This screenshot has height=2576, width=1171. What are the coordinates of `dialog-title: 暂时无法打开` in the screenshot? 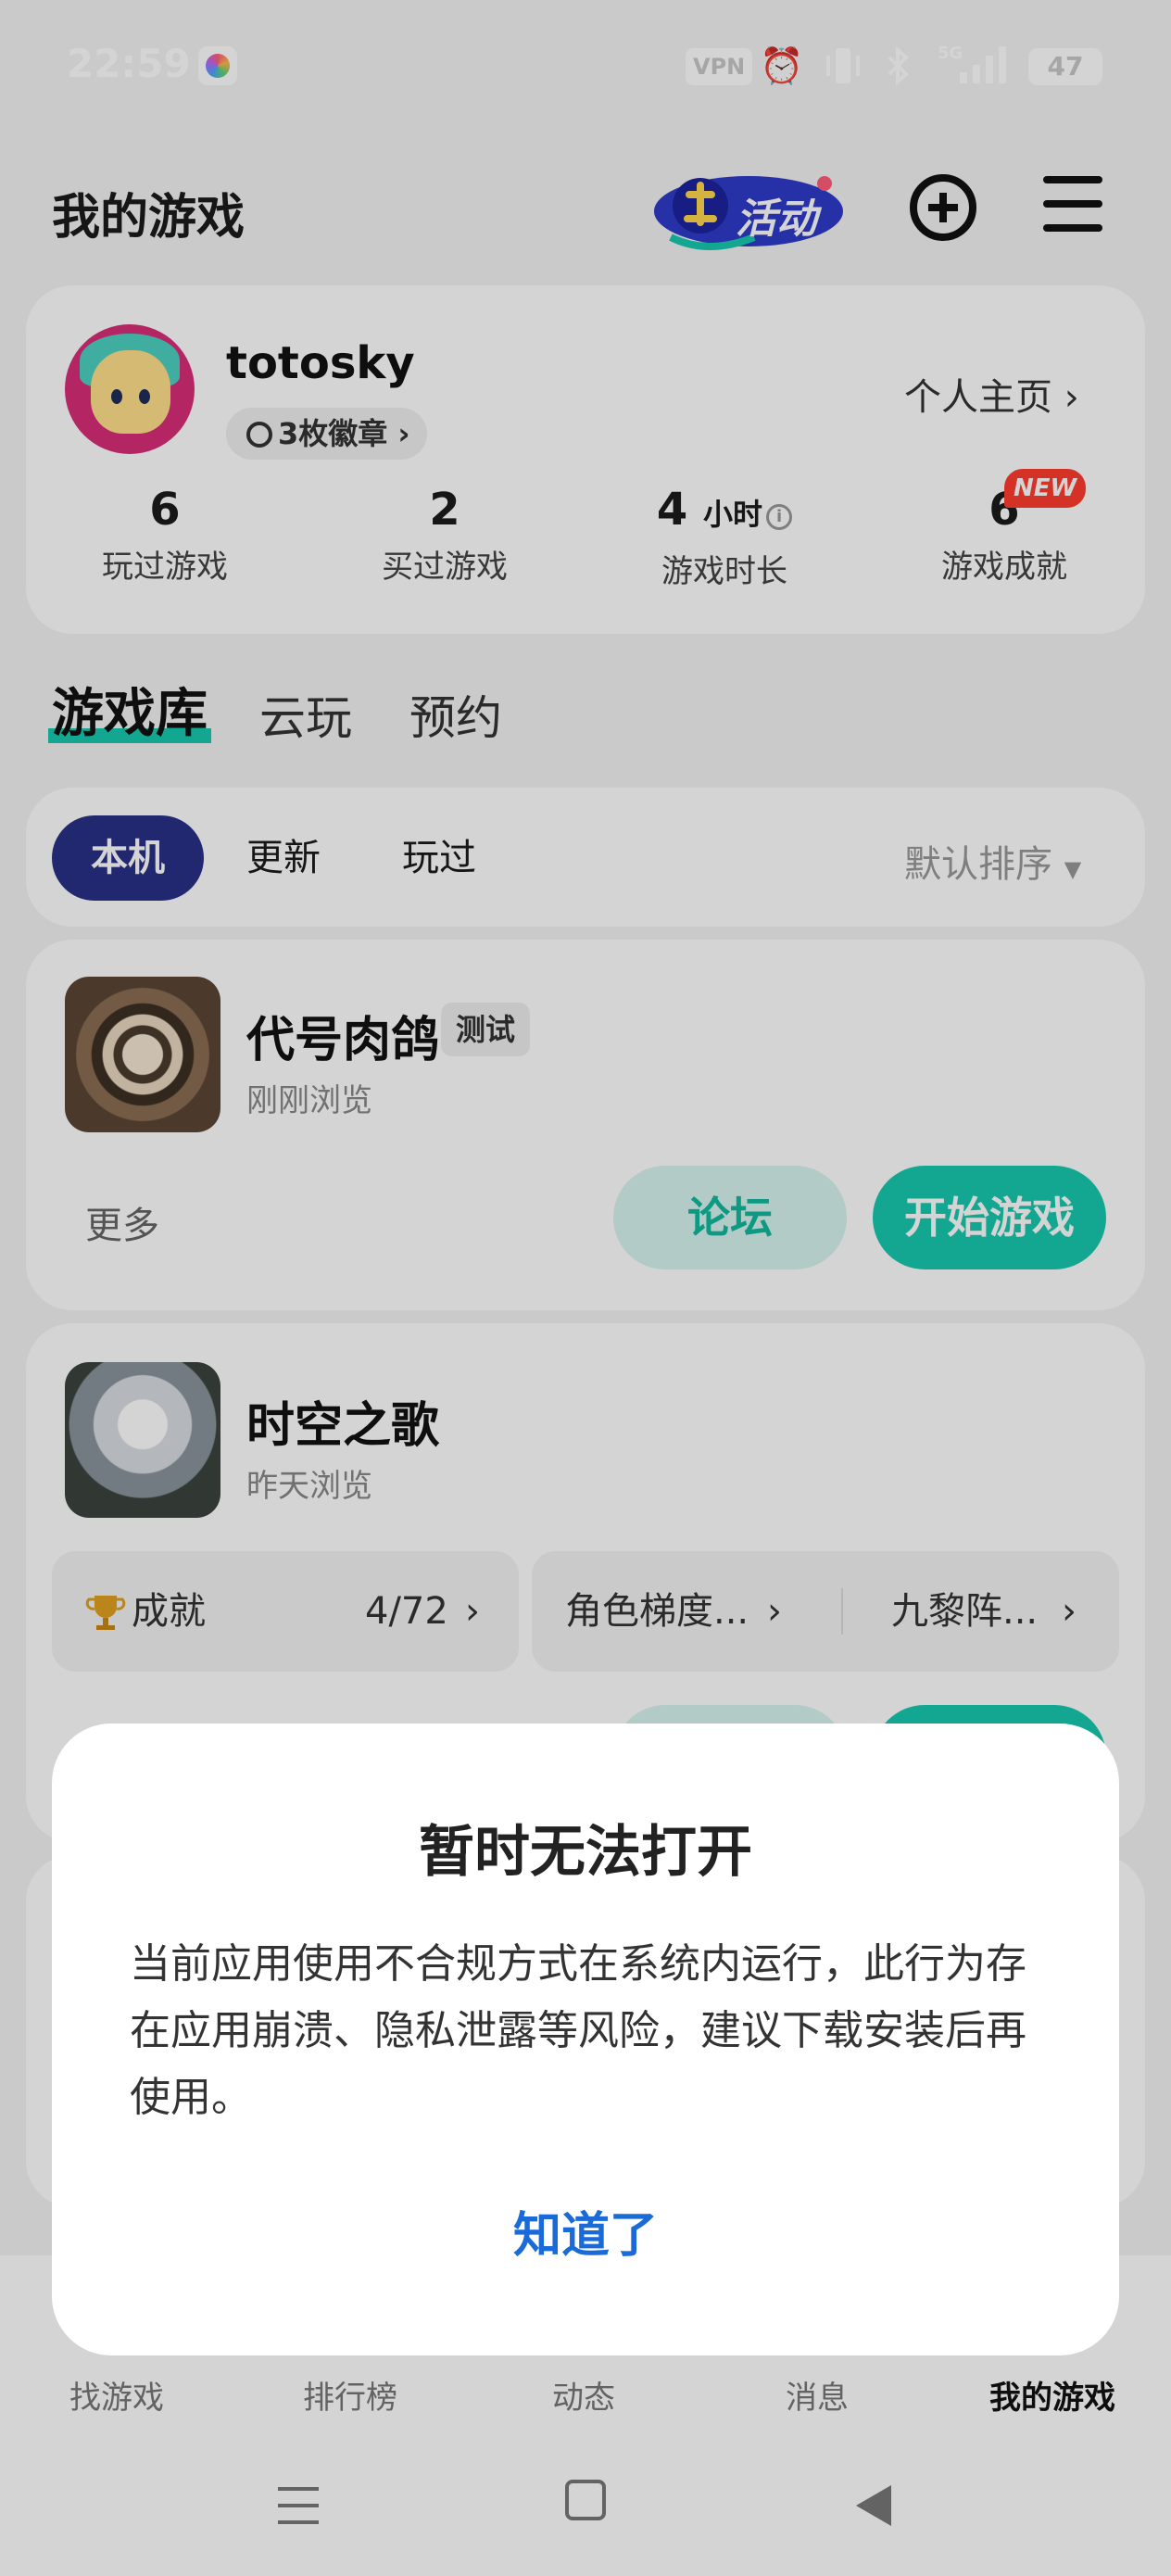 It's located at (585, 1852).